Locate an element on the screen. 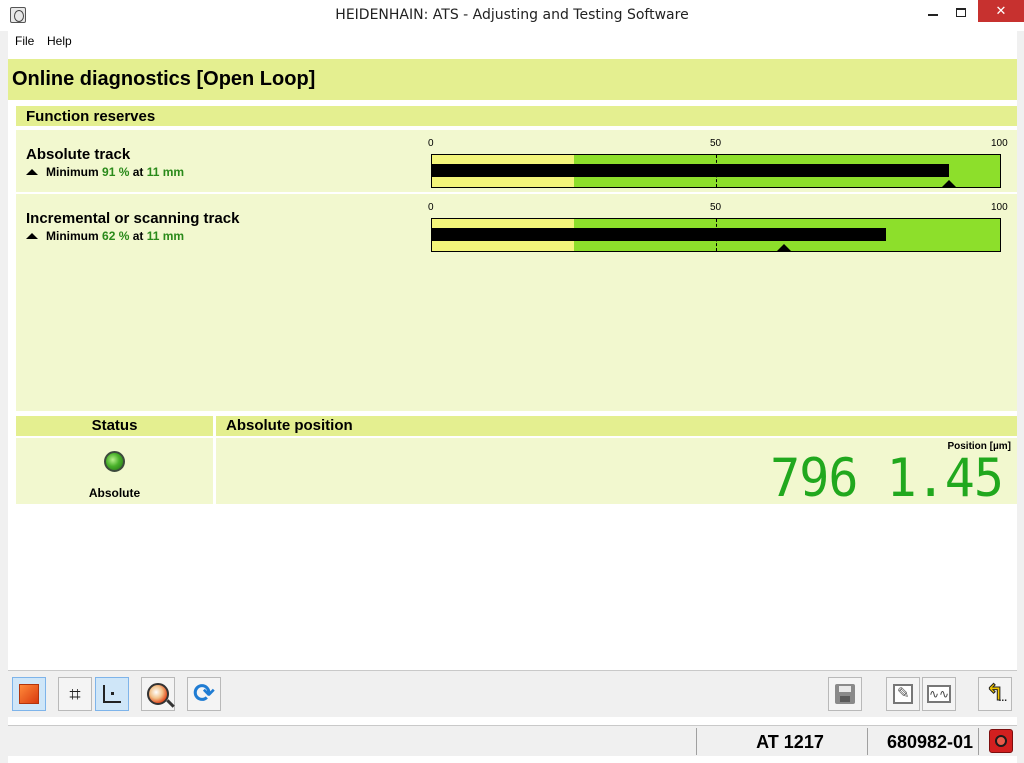 The image size is (1024, 763). close-icon: ✕ is located at coordinates (1001, 11).